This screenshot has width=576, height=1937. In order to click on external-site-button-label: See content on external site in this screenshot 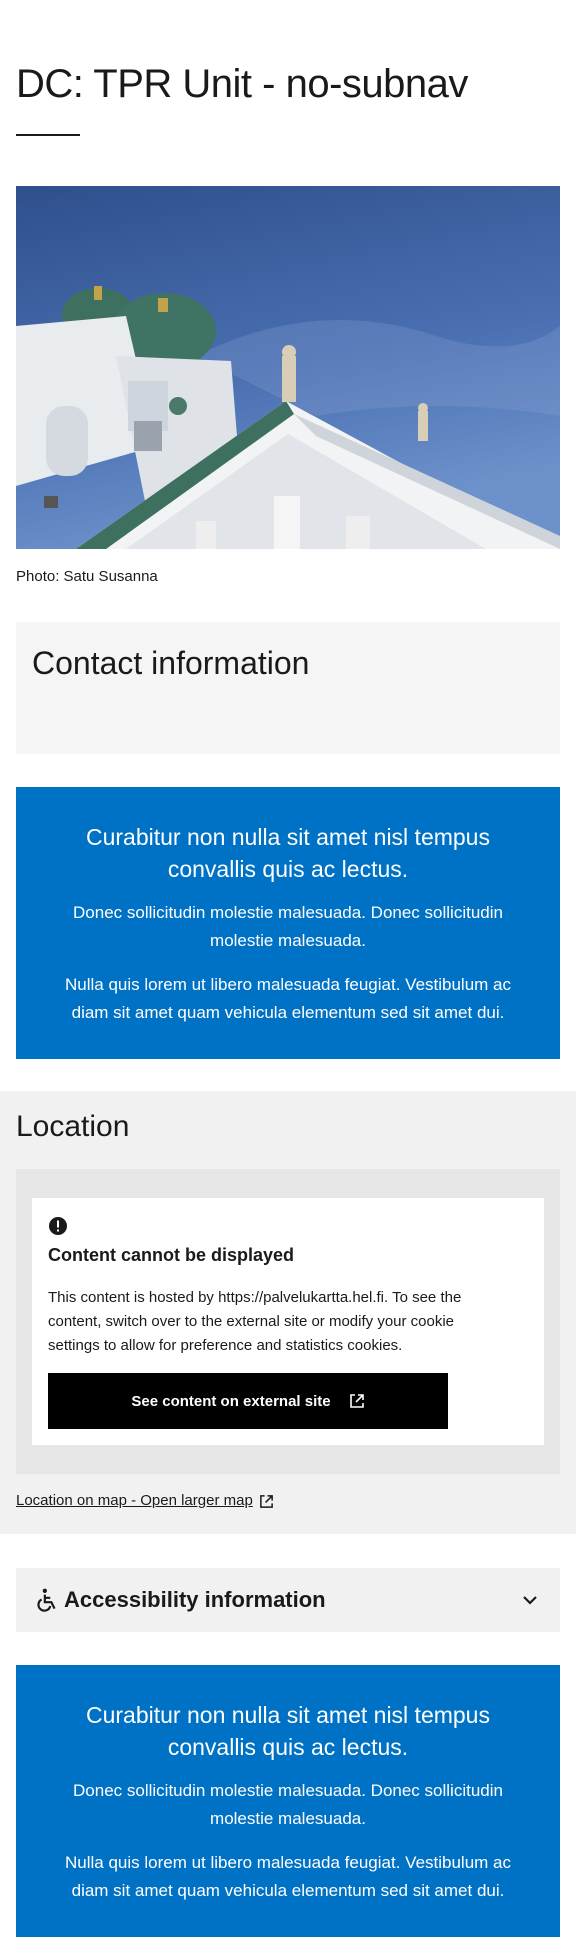, I will do `click(231, 1401)`.